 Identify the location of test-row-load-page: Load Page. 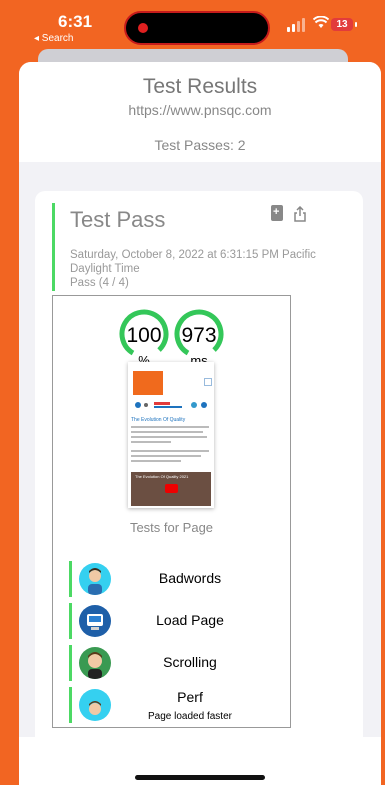
(174, 621).